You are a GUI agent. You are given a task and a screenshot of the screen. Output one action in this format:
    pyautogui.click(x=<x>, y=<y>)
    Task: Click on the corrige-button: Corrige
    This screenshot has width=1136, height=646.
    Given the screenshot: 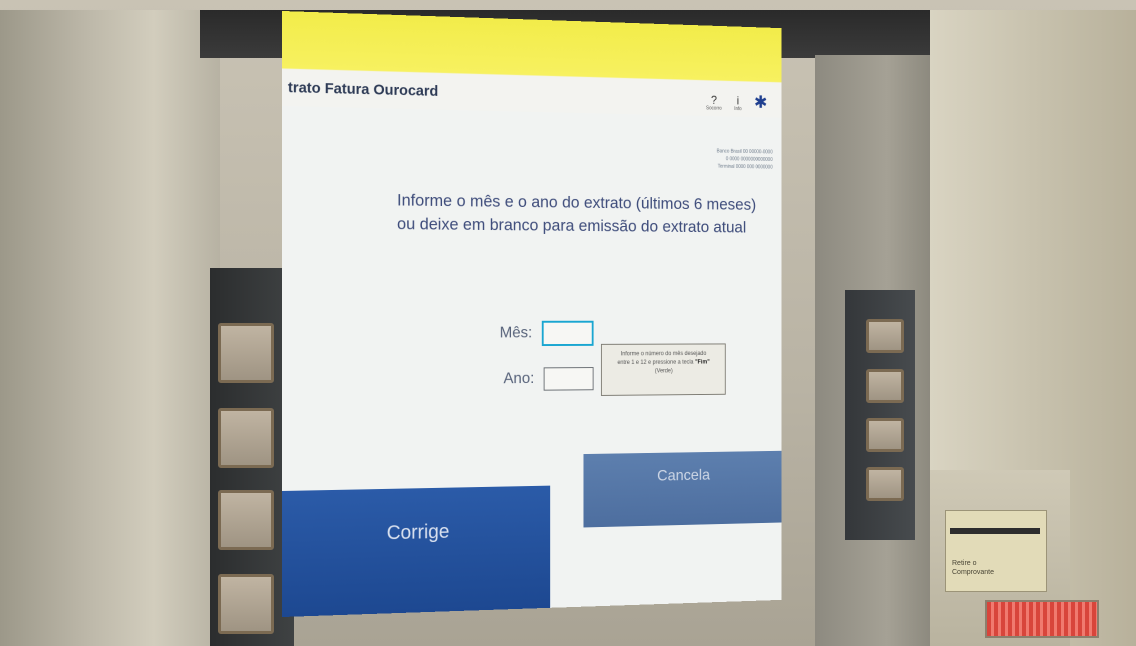 What is the action you would take?
    pyautogui.click(x=416, y=551)
    